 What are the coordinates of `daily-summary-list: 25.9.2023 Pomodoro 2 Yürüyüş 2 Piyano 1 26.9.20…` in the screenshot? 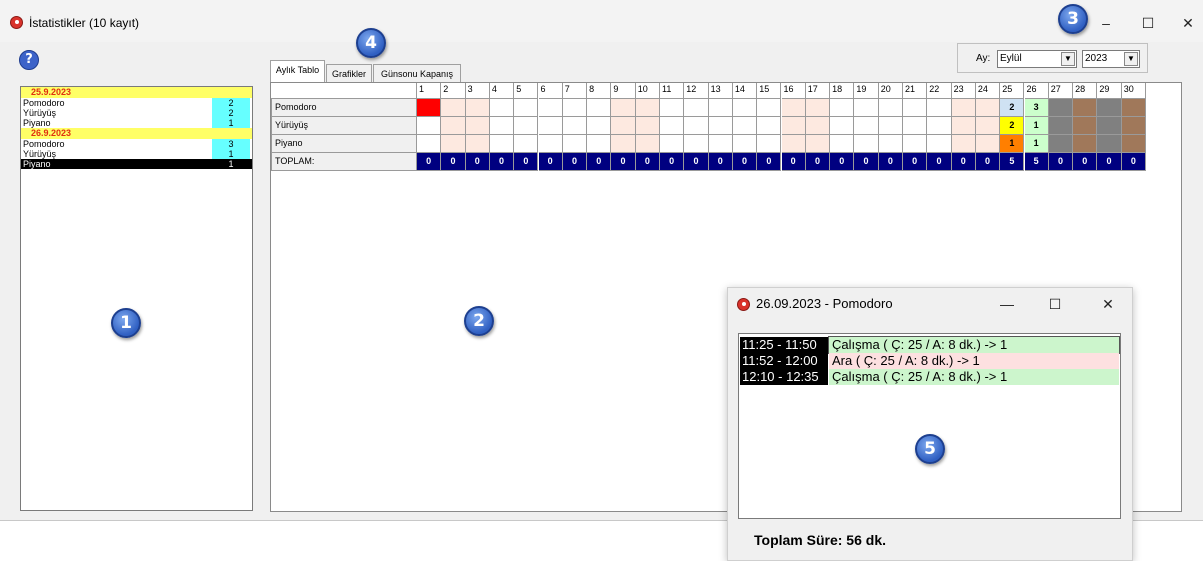 It's located at (136, 298).